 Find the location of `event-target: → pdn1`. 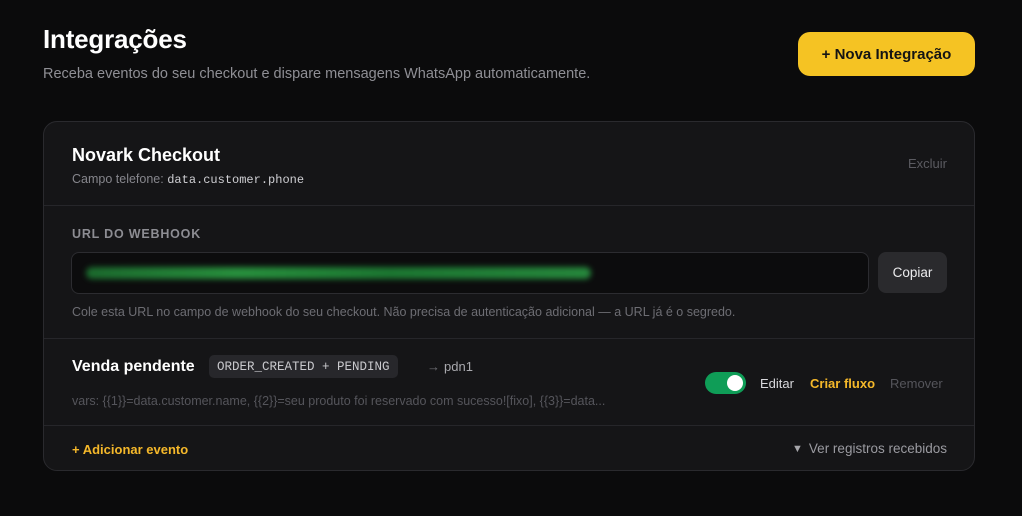

event-target: → pdn1 is located at coordinates (450, 366).